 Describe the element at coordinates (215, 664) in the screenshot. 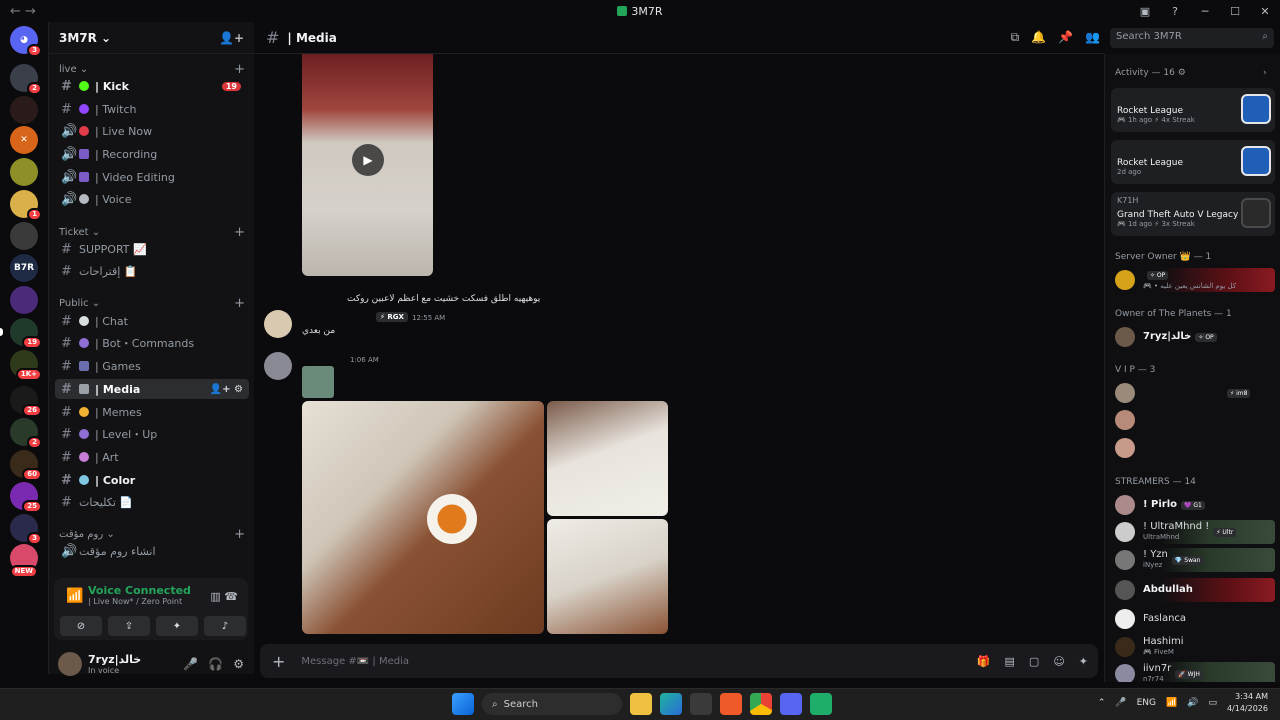

I see `headphones-icon: 🎧` at that location.